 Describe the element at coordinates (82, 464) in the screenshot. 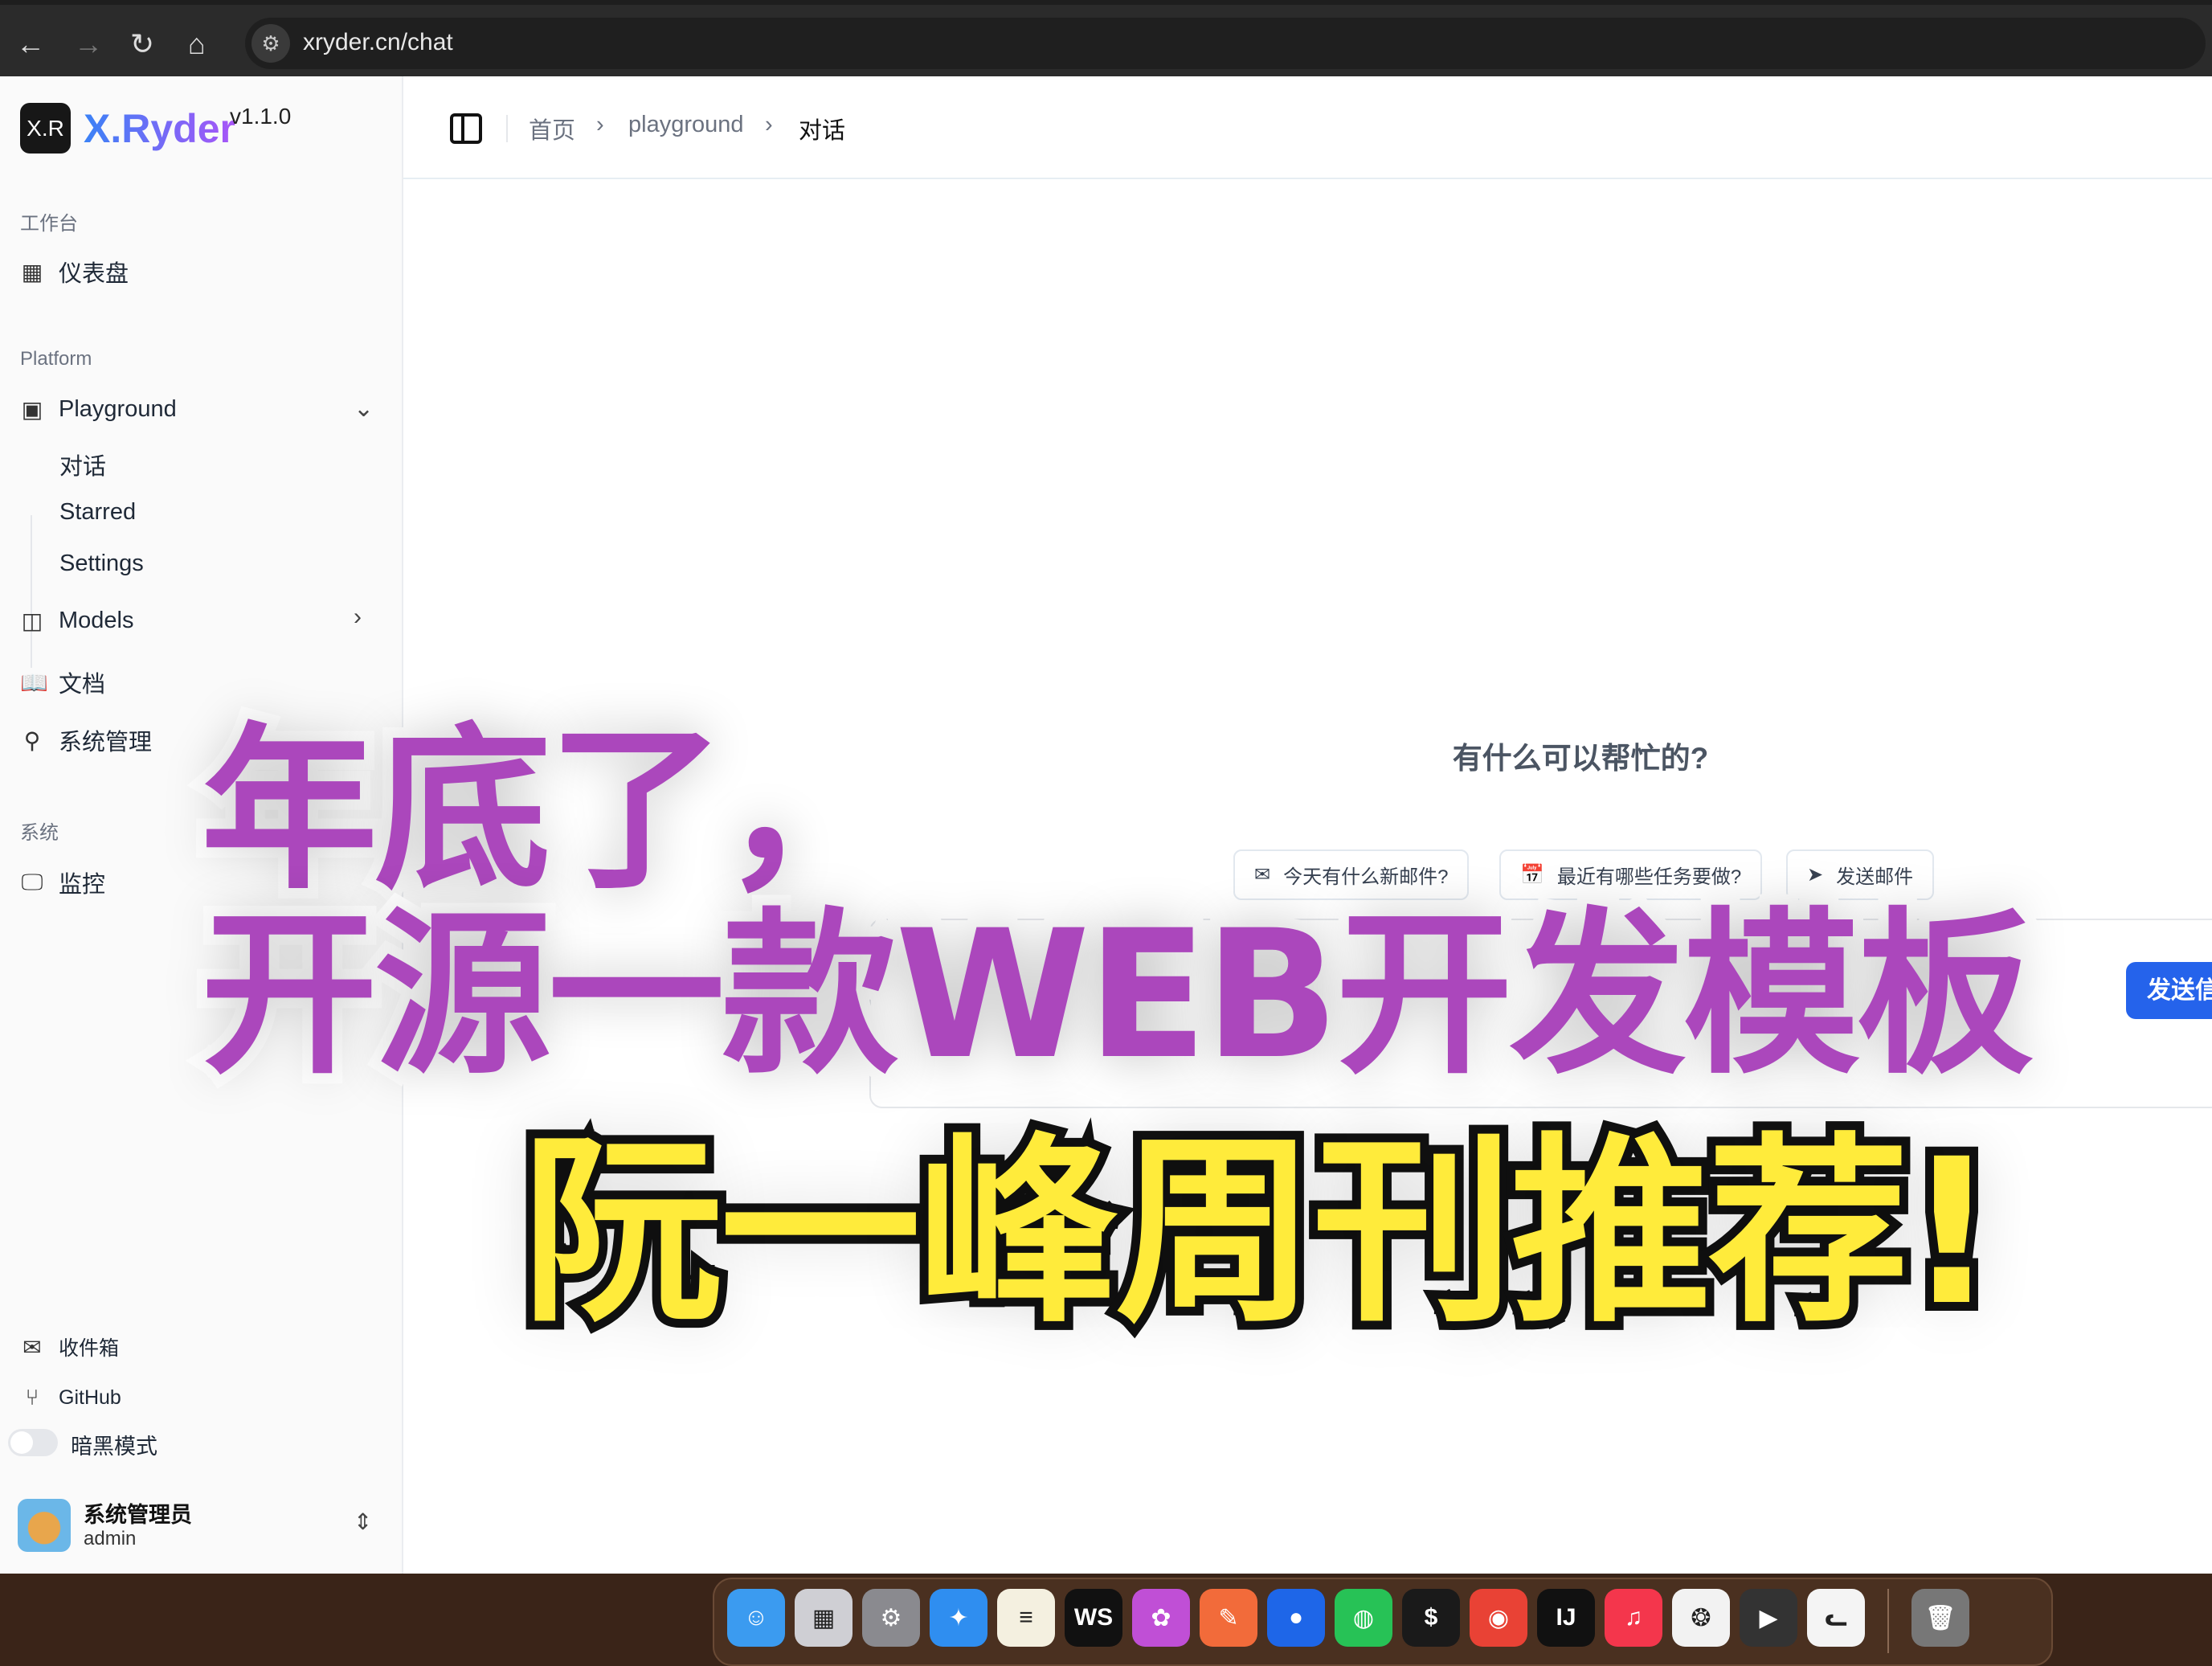

I see `sidebar-subitem-chat: 对话` at that location.